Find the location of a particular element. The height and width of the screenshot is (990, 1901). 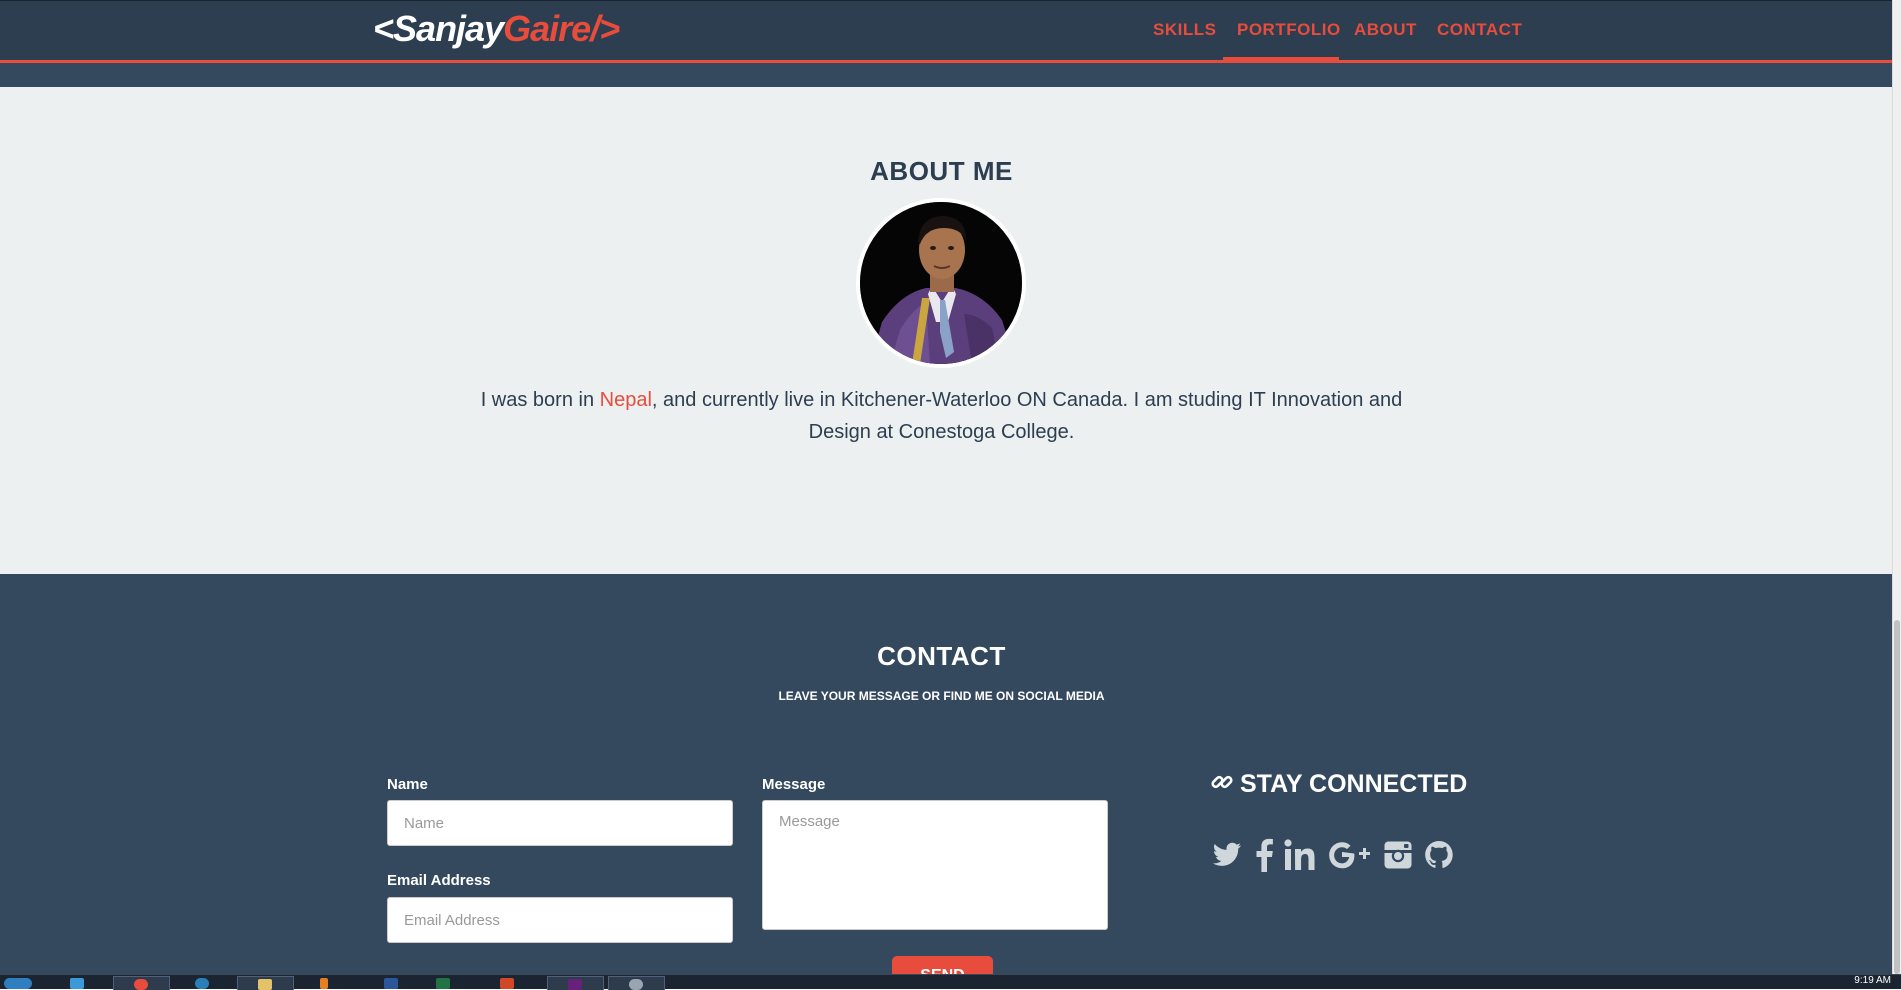

chrome-icon is located at coordinates (141, 984).